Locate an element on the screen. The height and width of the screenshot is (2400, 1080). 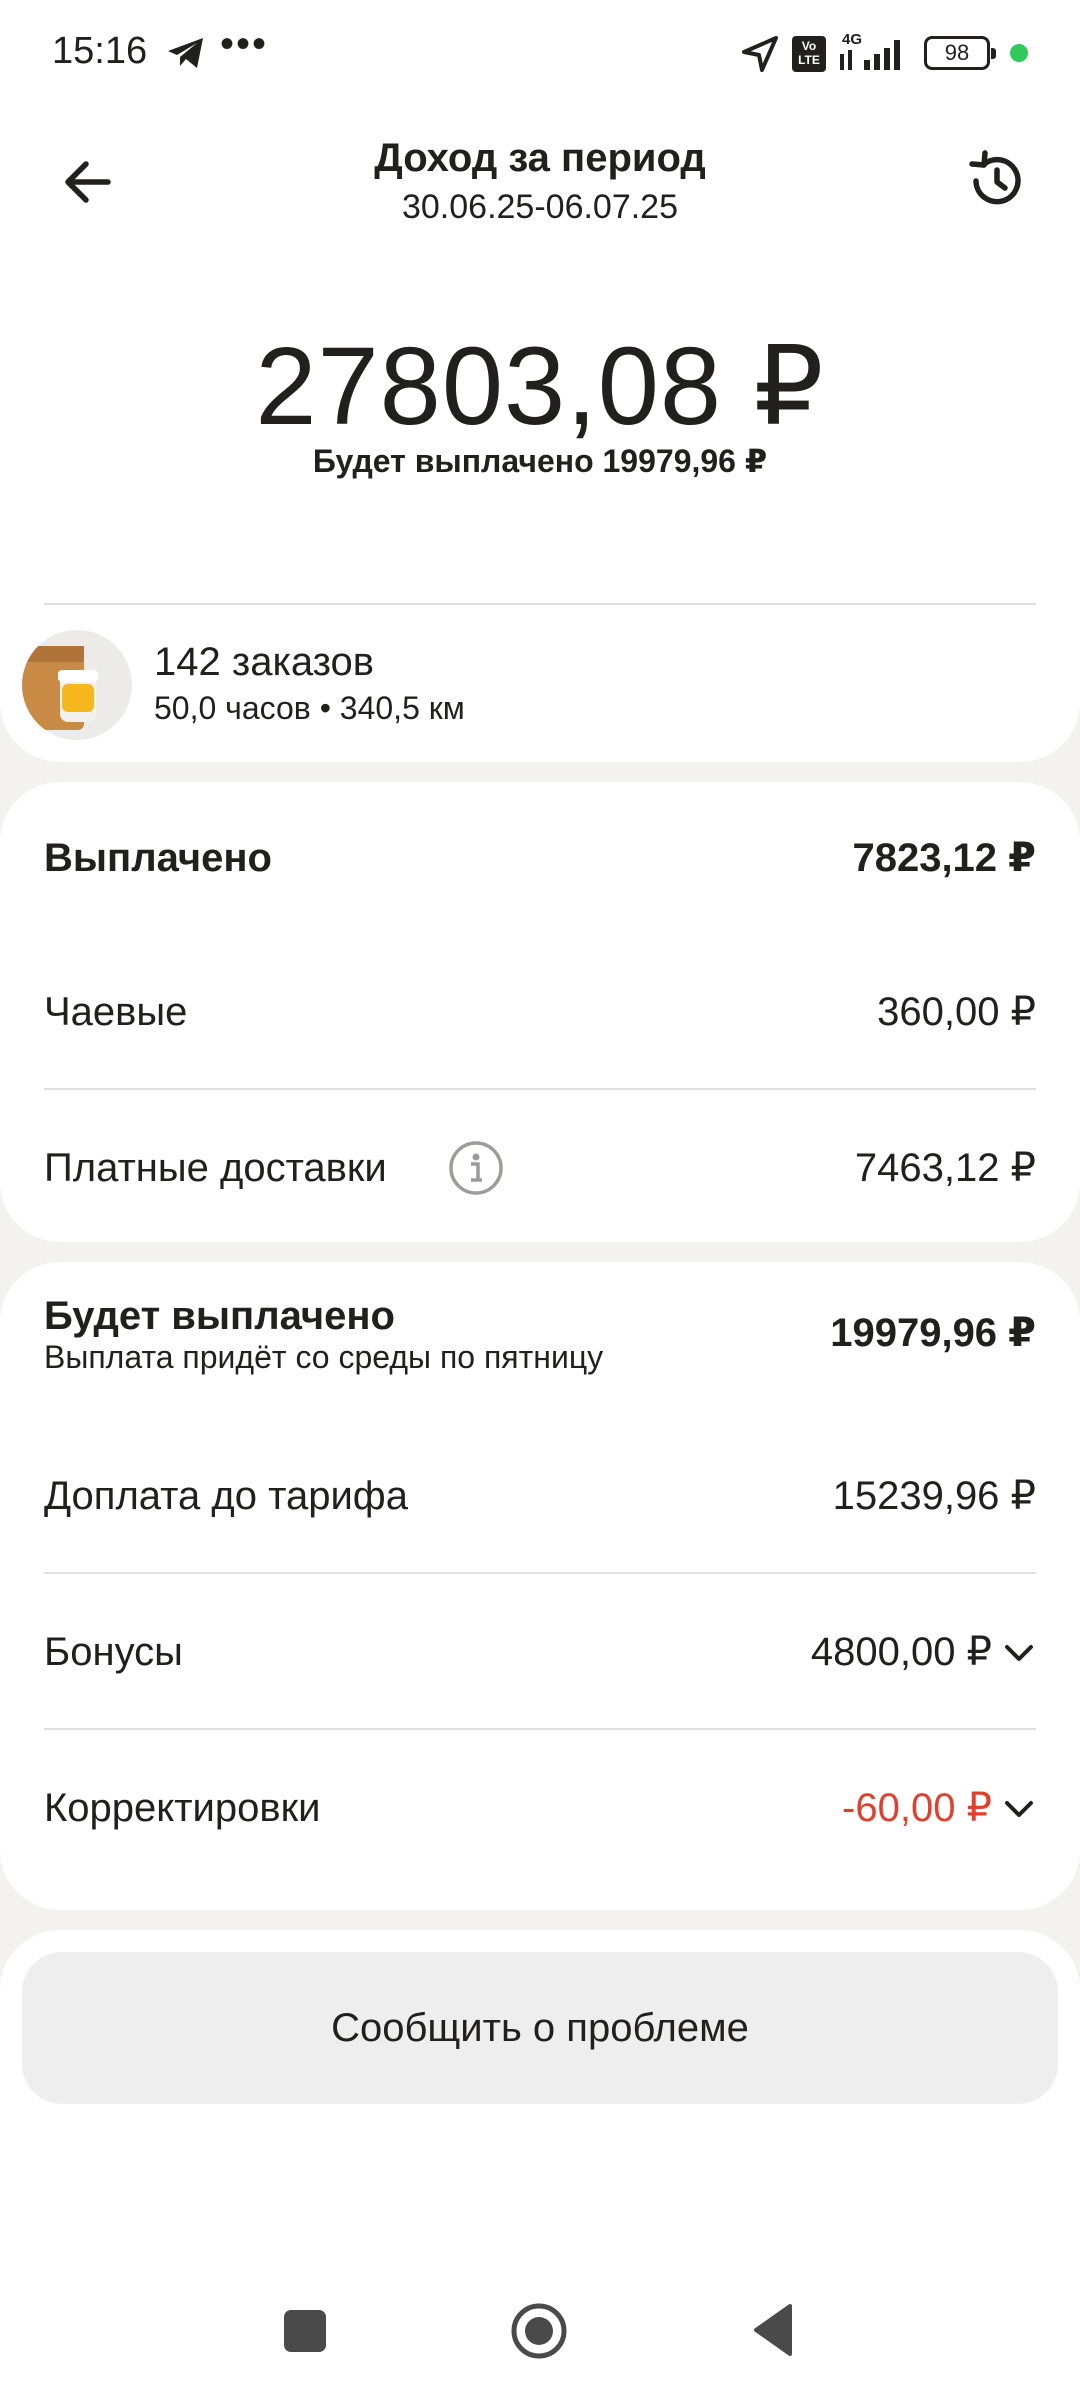
report-problem-button: Сообщить о проблеме is located at coordinates (540, 2028).